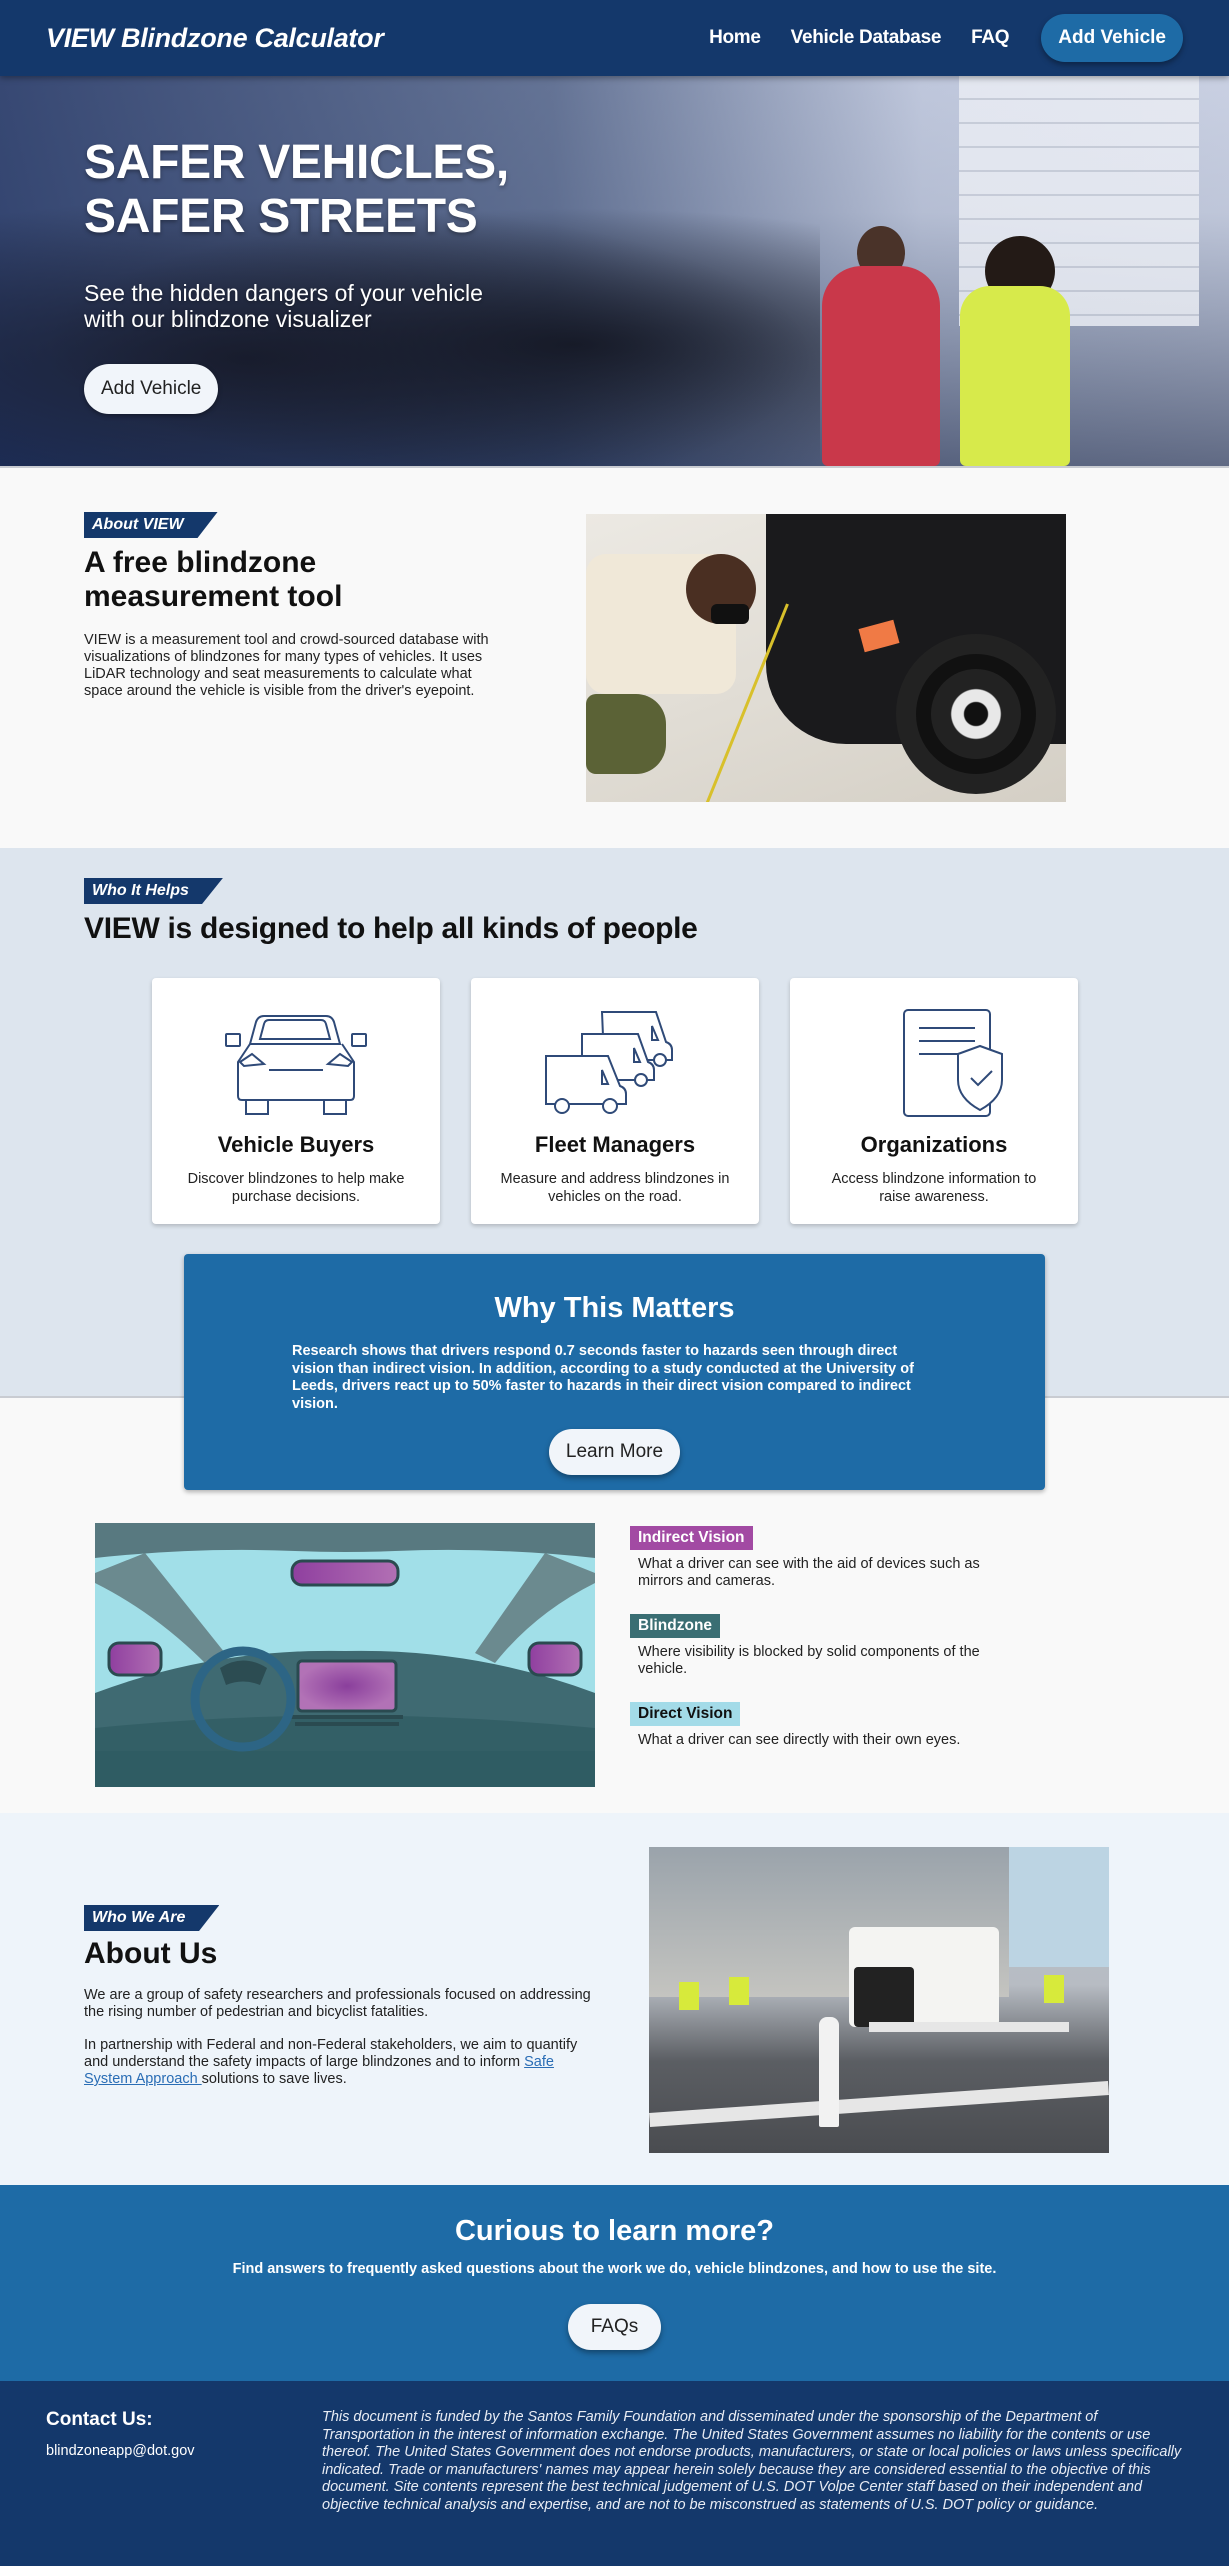 Image resolution: width=1229 pixels, height=2566 pixels. What do you see at coordinates (135, 1659) in the screenshot?
I see `left-side-mirror` at bounding box center [135, 1659].